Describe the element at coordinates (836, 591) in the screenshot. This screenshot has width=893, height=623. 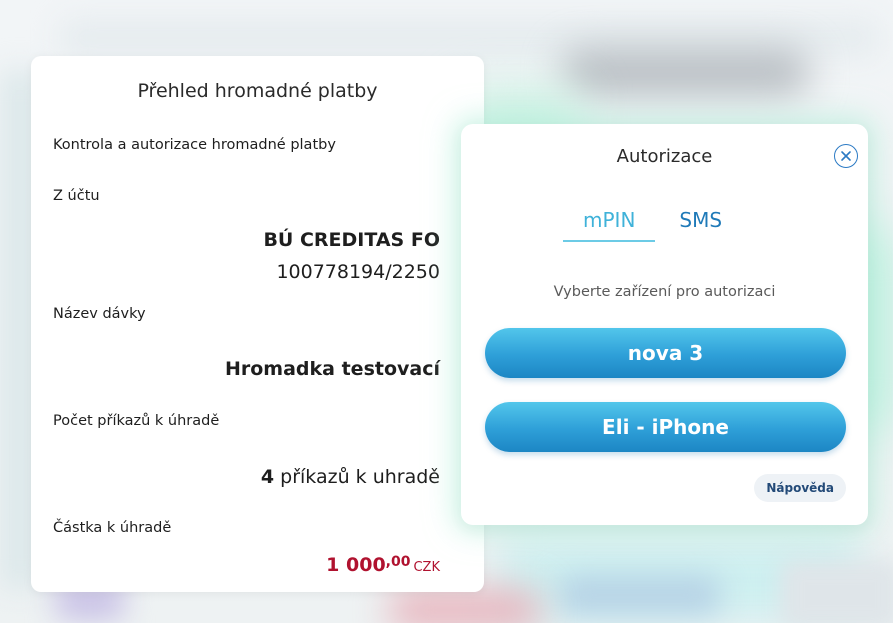
I see `bg-blur-panel` at that location.